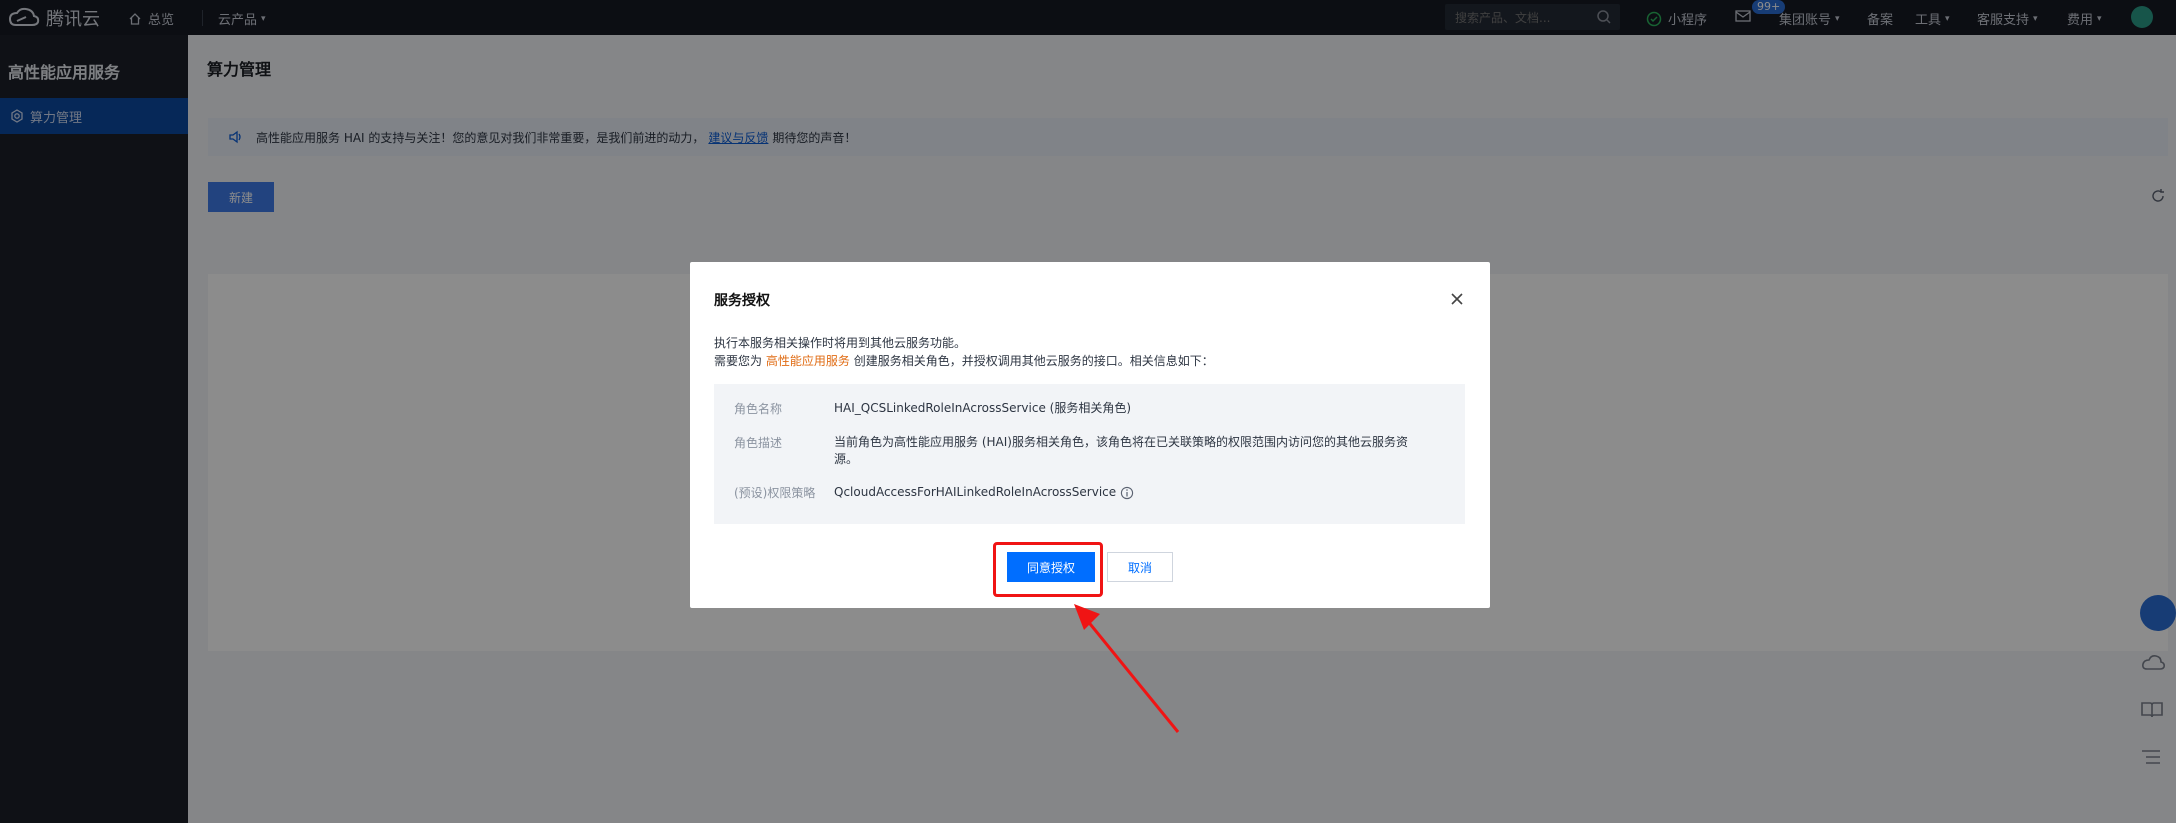  Describe the element at coordinates (807, 361) in the screenshot. I see `service-name-highlight: 高性能应用服务` at that location.